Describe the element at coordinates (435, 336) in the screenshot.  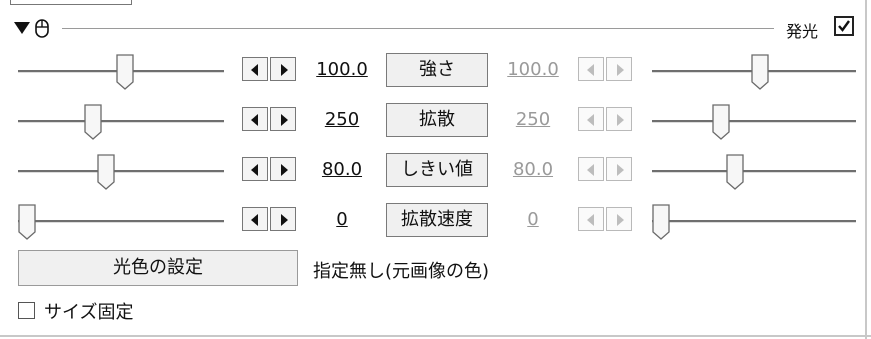
I see `panel-border-bottom` at that location.